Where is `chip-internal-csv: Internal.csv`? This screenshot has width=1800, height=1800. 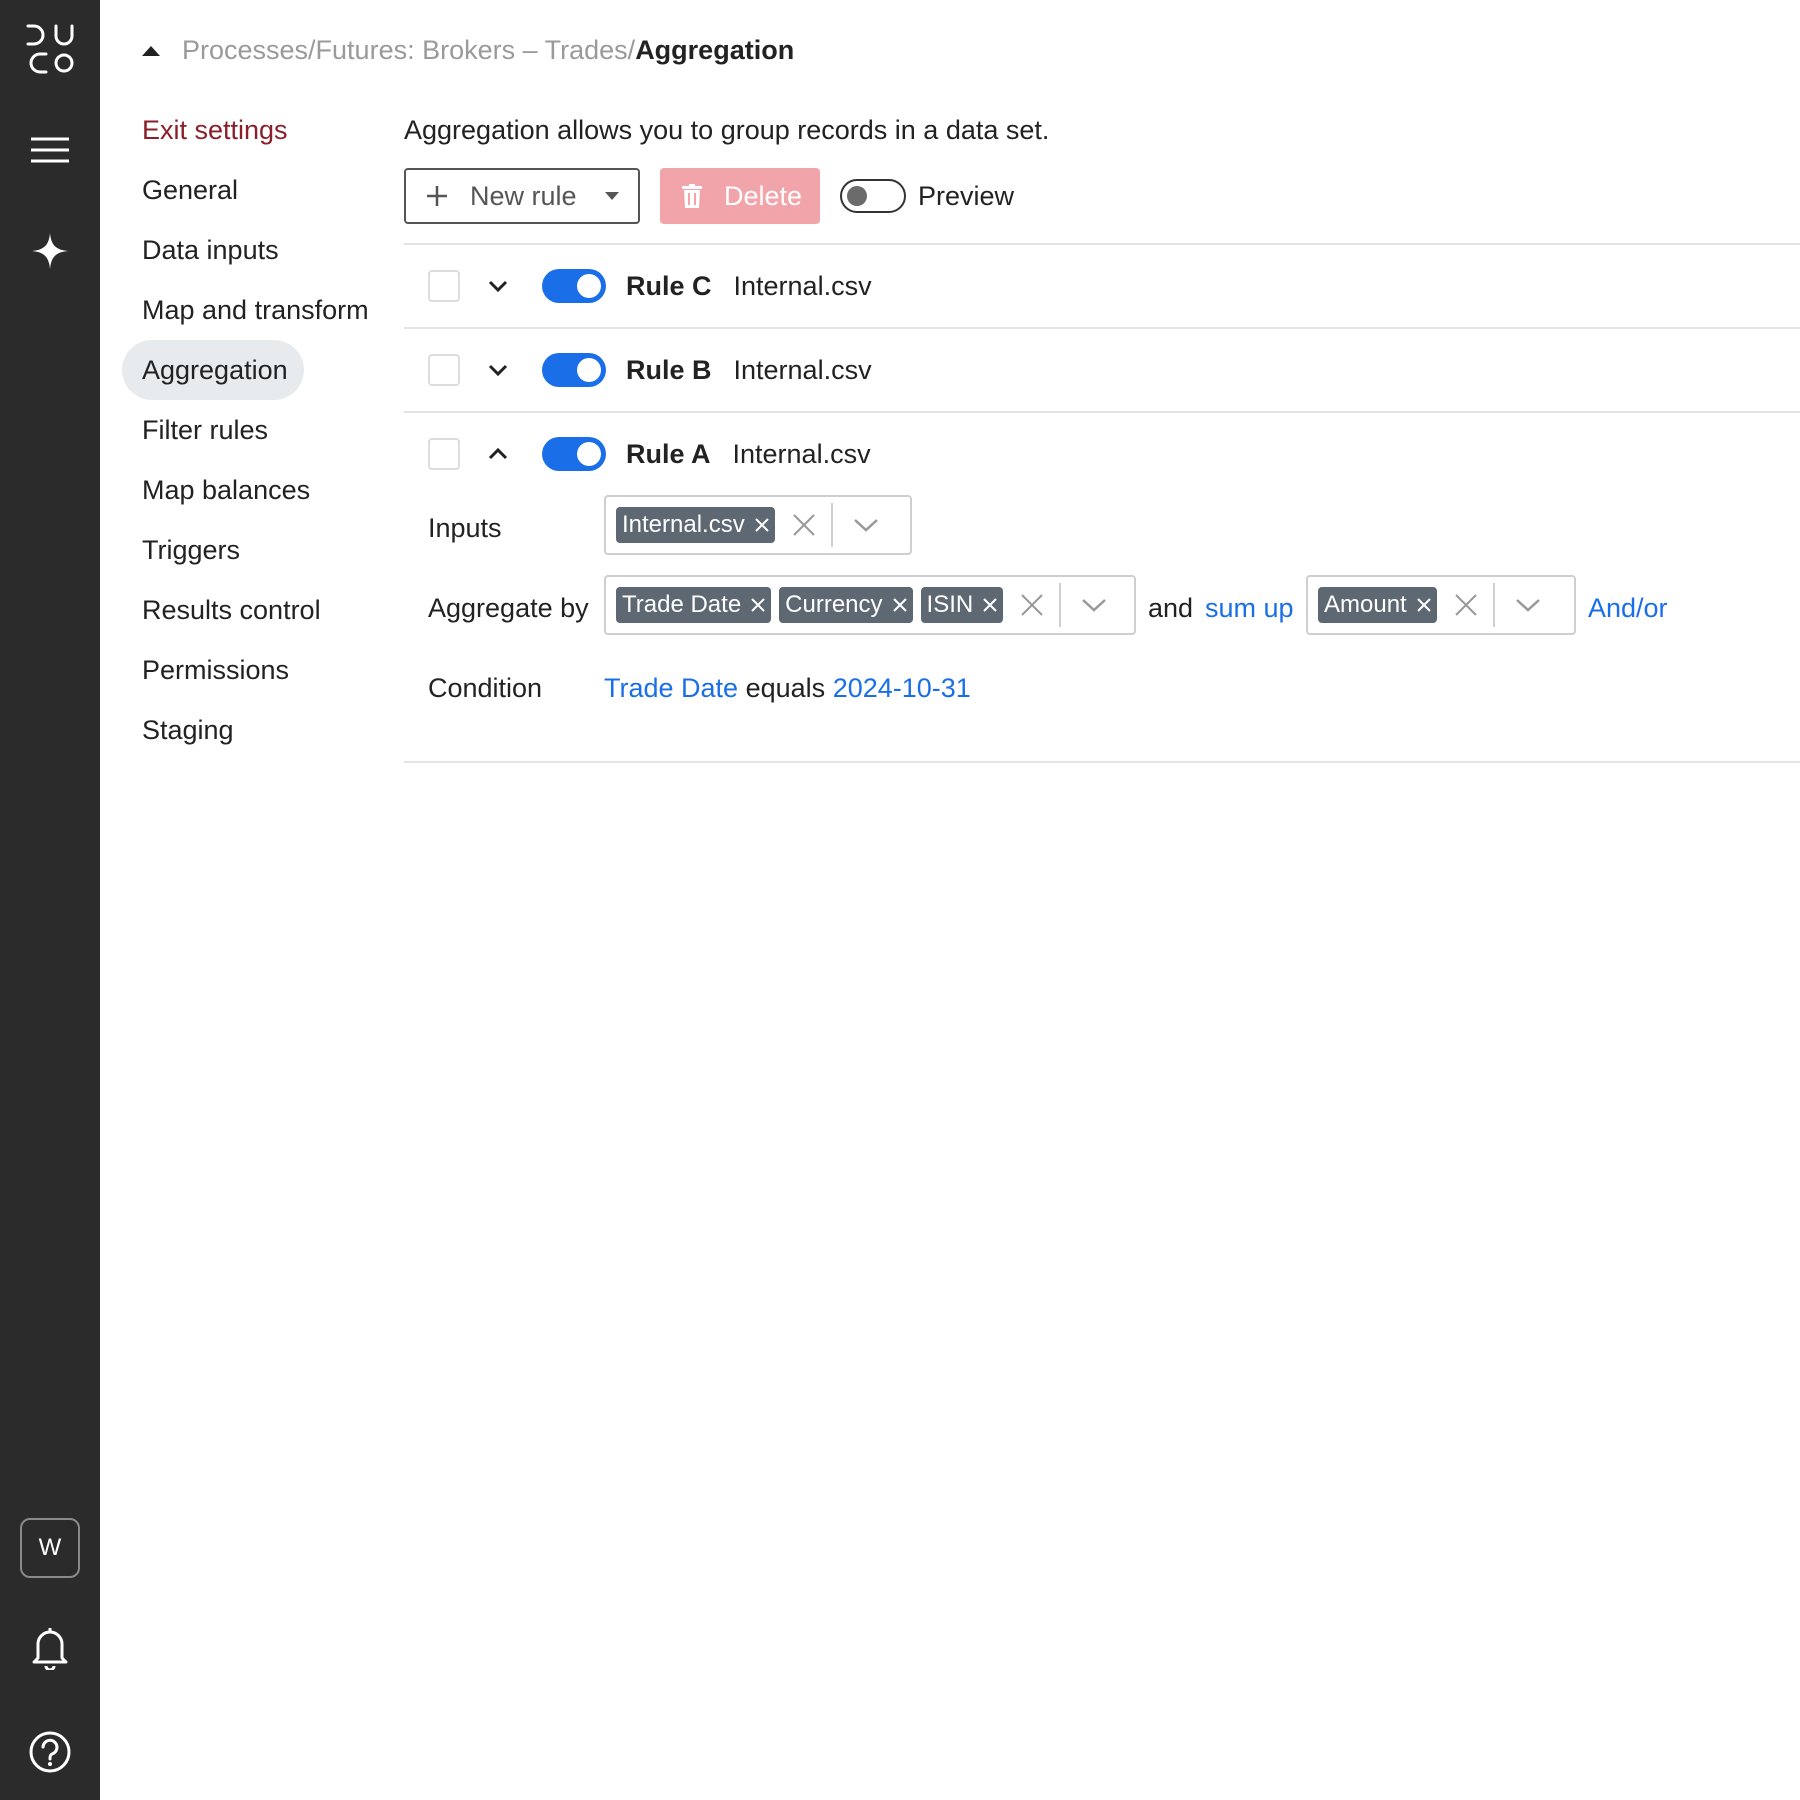 chip-internal-csv: Internal.csv is located at coordinates (695, 525).